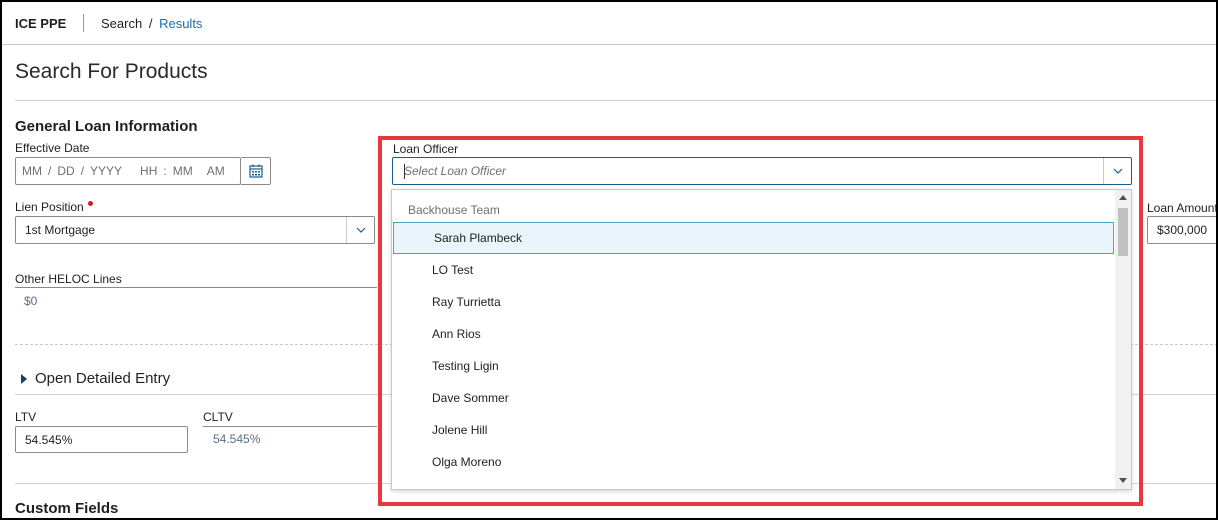 This screenshot has height=520, width=1218. I want to click on other-heloc-underline, so click(196, 287).